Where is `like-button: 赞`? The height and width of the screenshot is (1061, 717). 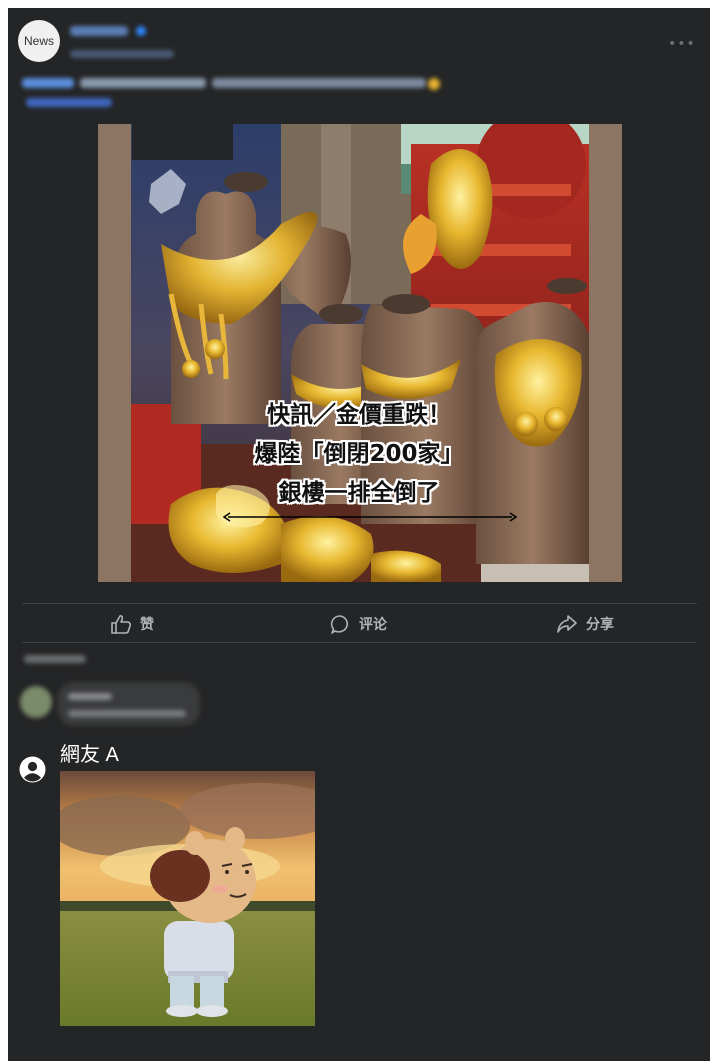 like-button: 赞 is located at coordinates (132, 624).